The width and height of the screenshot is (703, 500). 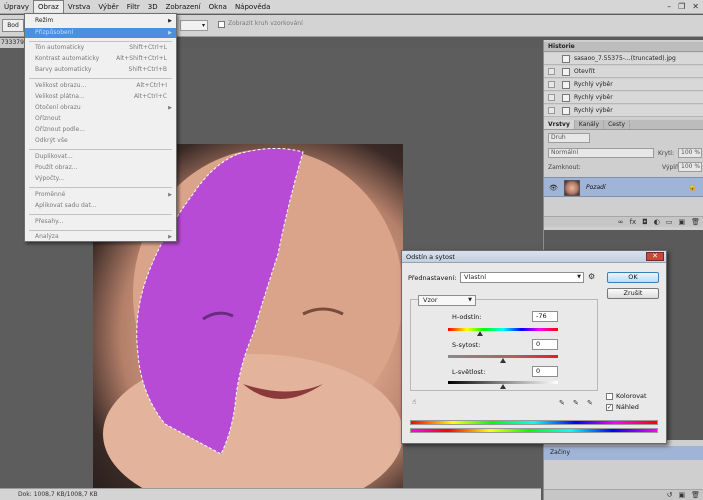 What do you see at coordinates (534, 422) in the screenshot?
I see `source-spectrum-bar` at bounding box center [534, 422].